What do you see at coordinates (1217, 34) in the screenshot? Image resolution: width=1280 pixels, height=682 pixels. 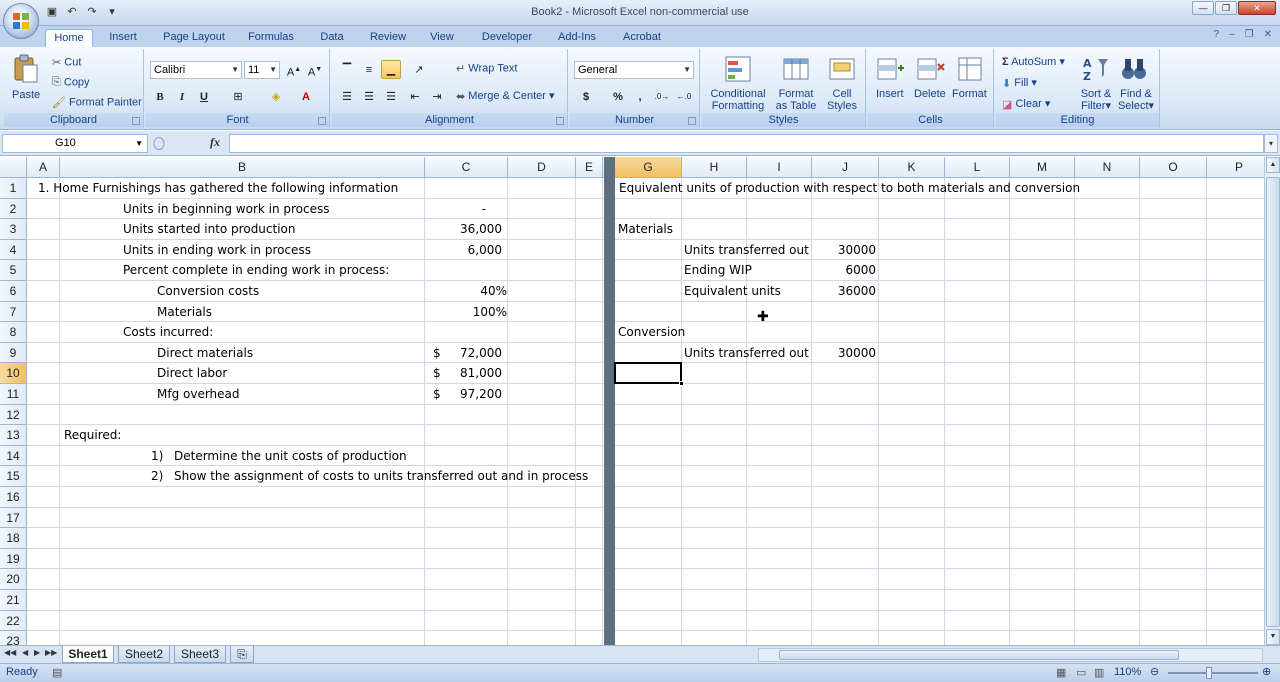 I see `help-icon: ?` at bounding box center [1217, 34].